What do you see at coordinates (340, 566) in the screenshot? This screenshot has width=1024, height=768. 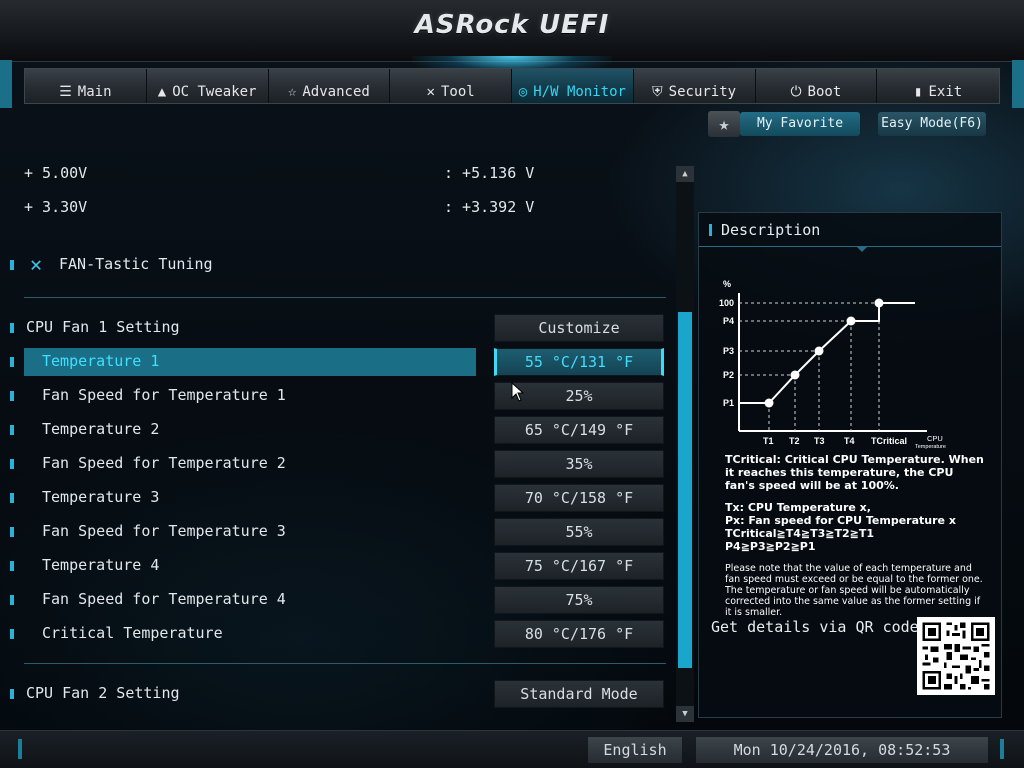 I see `setting-row: Temperature 4 75 °C/167 °F` at bounding box center [340, 566].